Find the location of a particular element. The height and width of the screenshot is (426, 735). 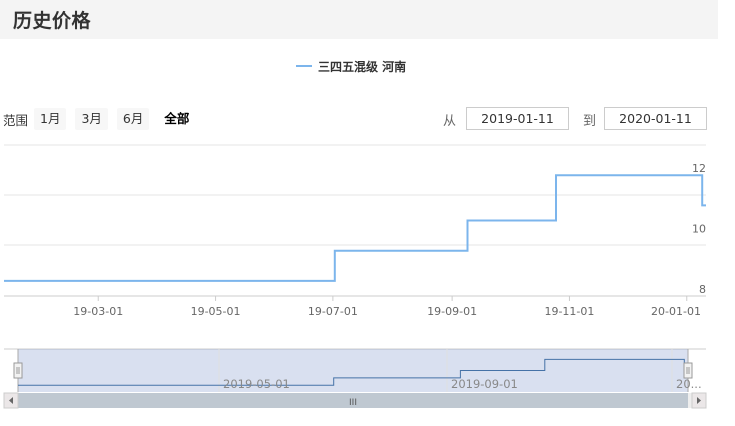

x-axis-tick-label: 20-01-01 is located at coordinates (676, 311).